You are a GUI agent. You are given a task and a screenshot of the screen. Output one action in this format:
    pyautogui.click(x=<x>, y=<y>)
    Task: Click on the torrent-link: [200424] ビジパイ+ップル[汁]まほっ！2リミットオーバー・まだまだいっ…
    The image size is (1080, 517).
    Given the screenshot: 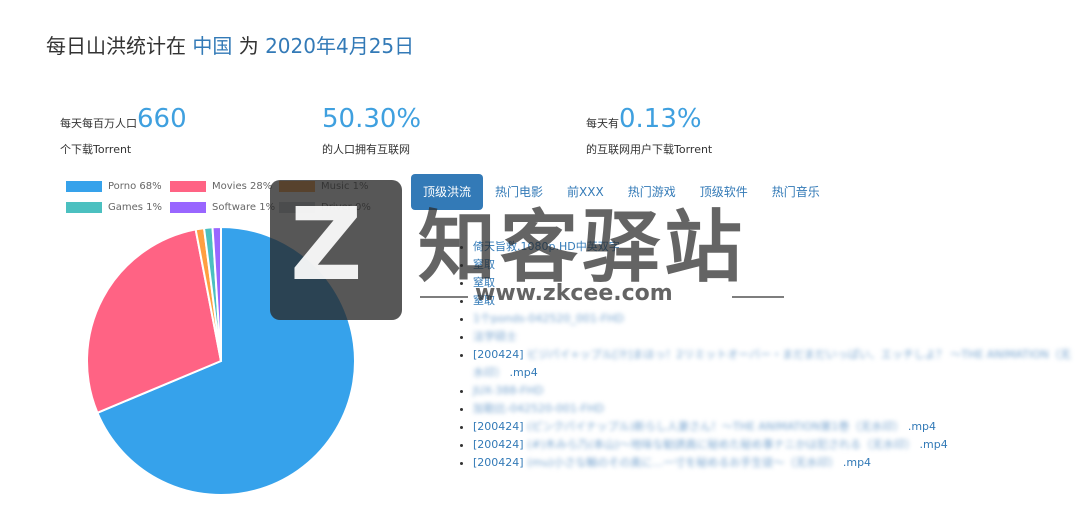 What is the action you would take?
    pyautogui.click(x=772, y=363)
    